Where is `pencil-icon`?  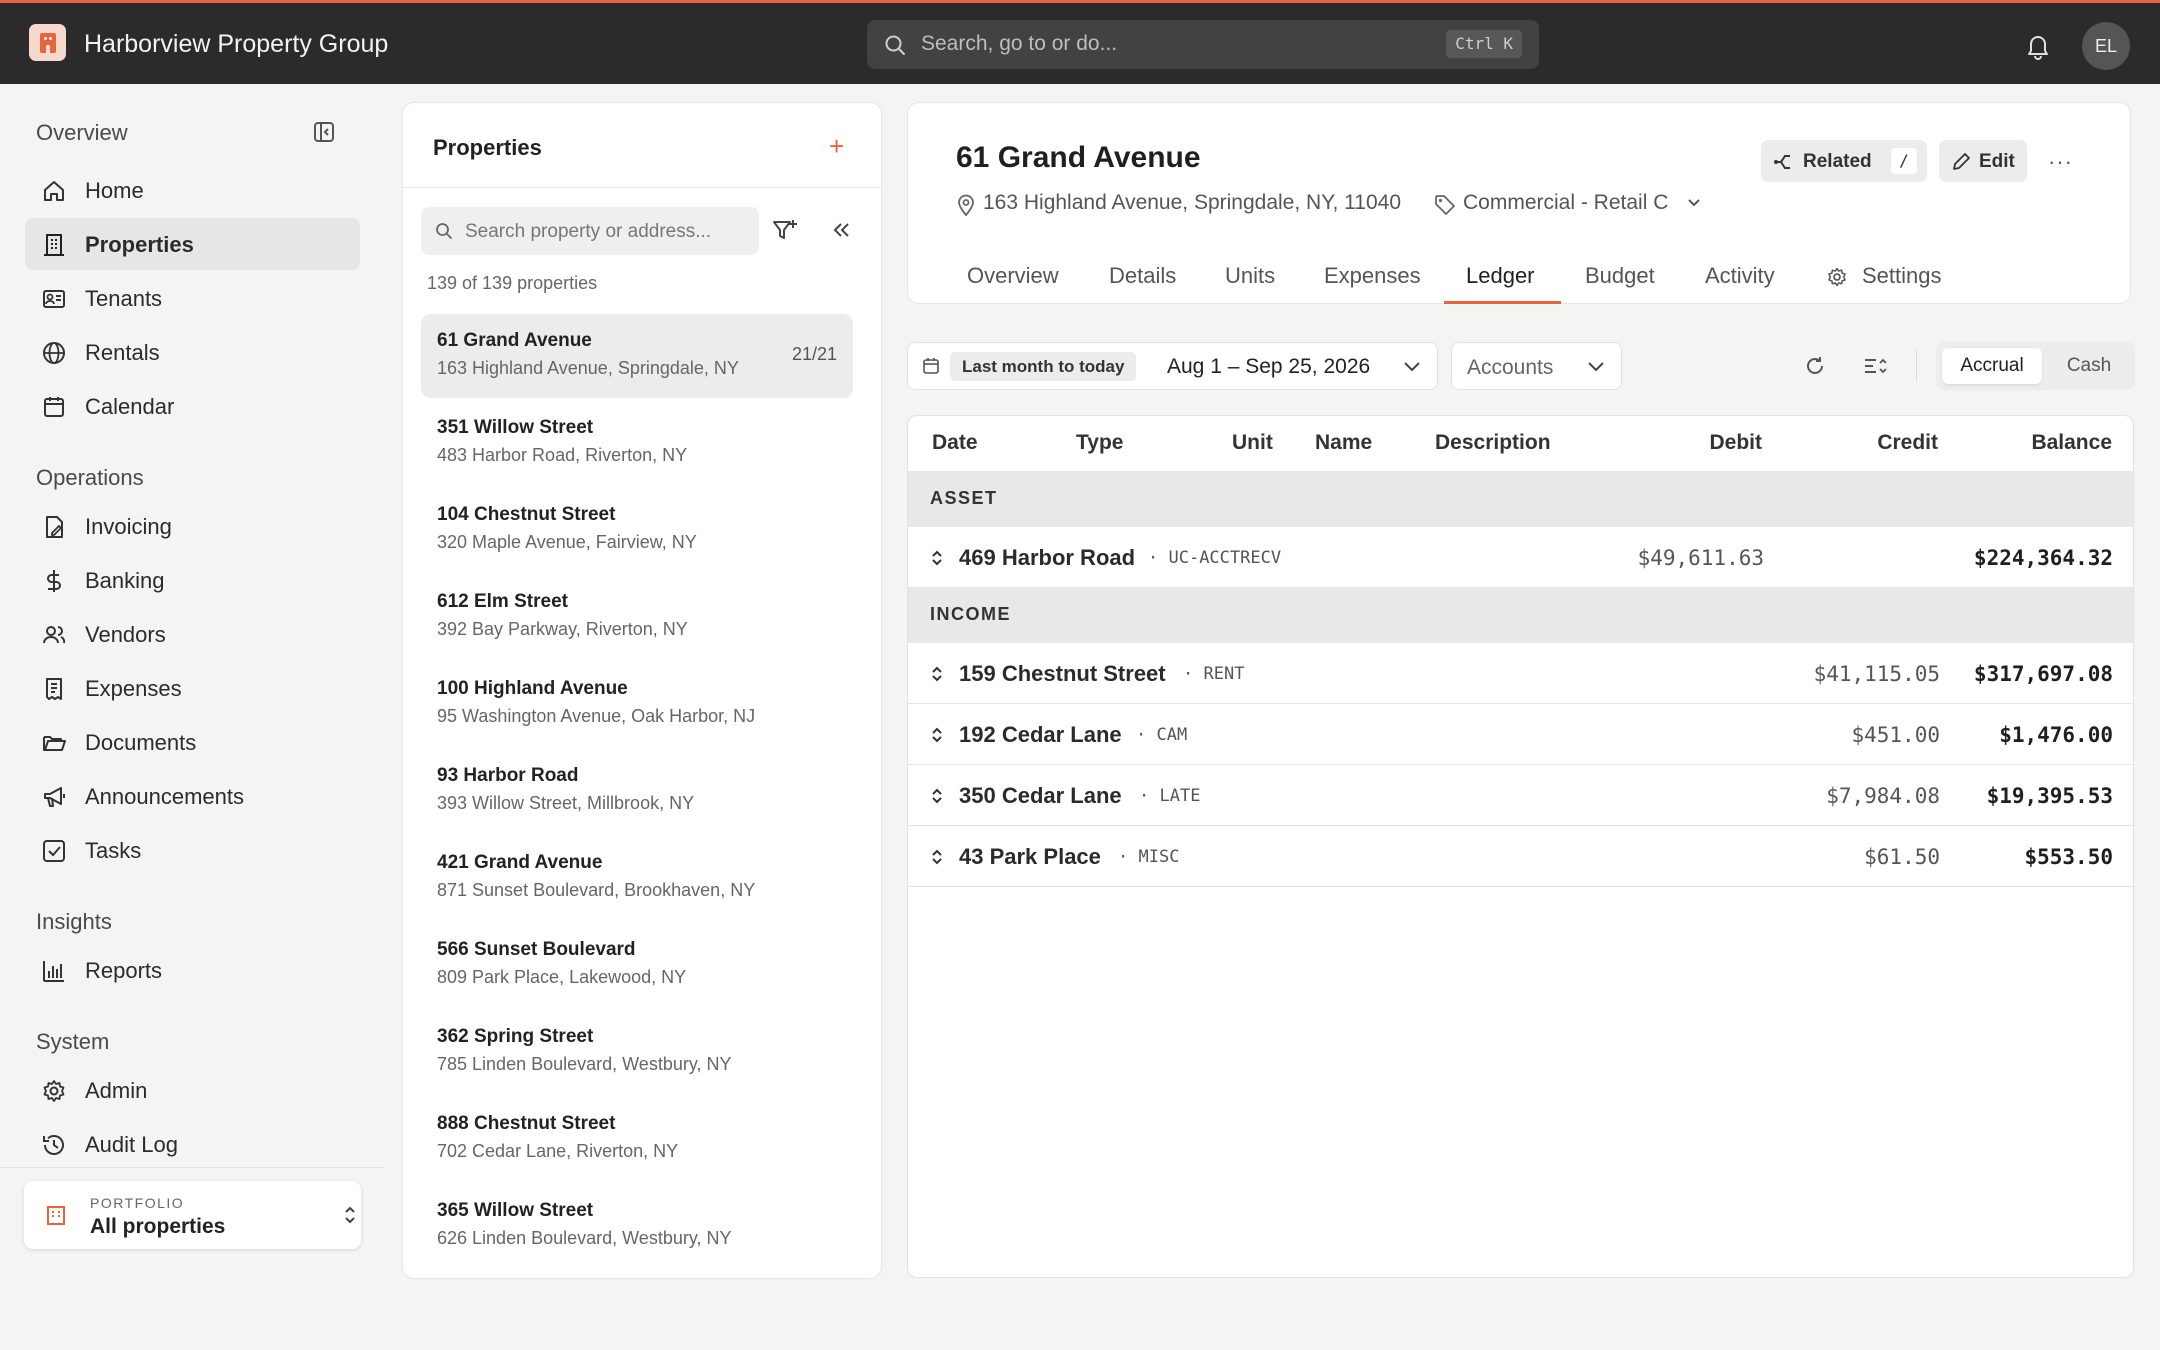
pencil-icon is located at coordinates (1961, 162).